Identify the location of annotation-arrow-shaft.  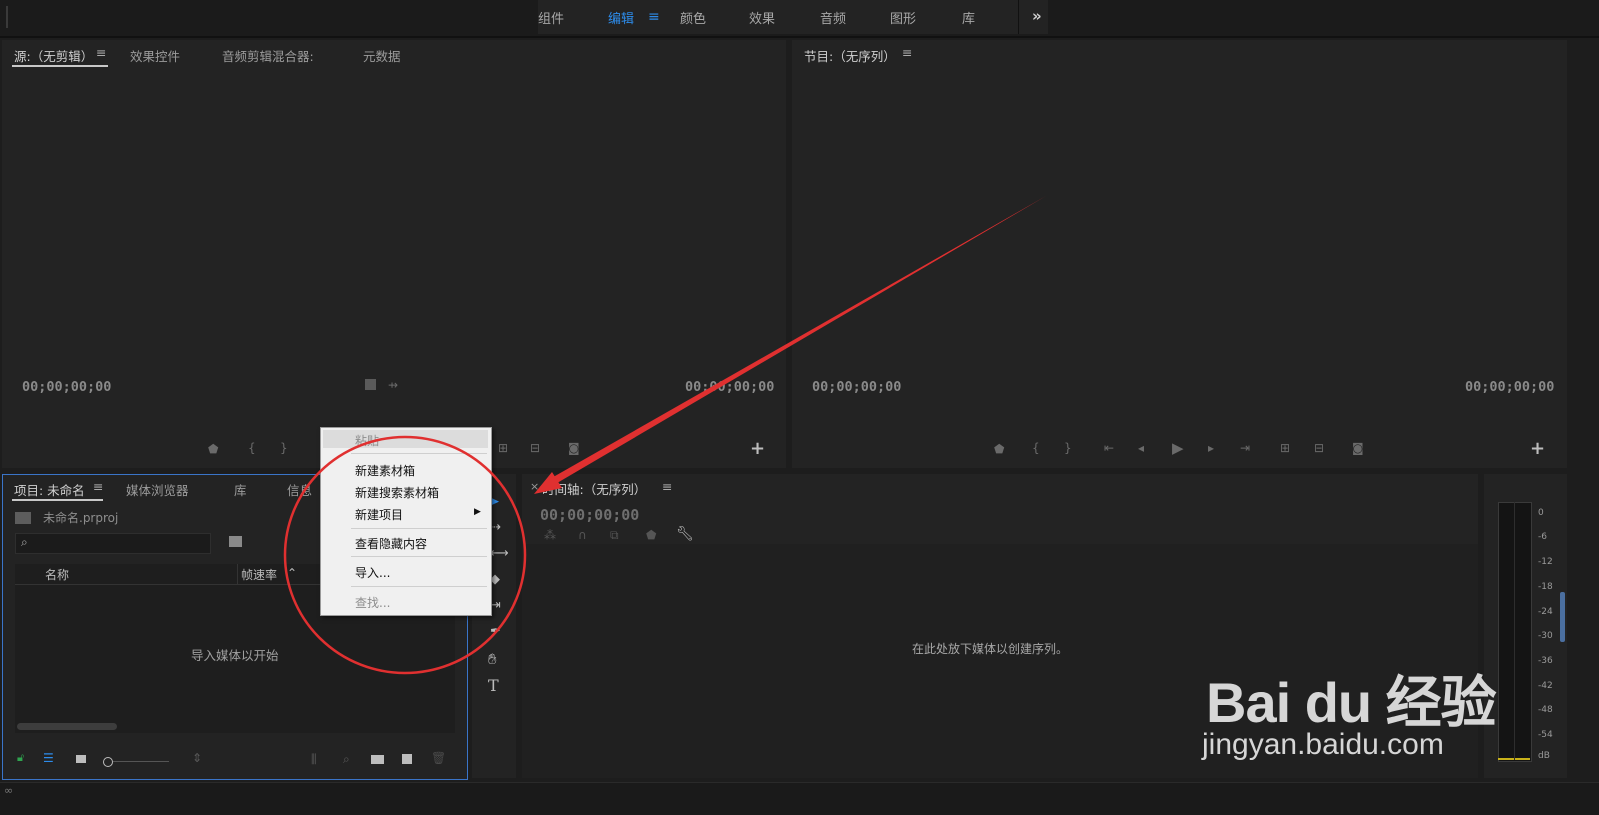
(797, 341).